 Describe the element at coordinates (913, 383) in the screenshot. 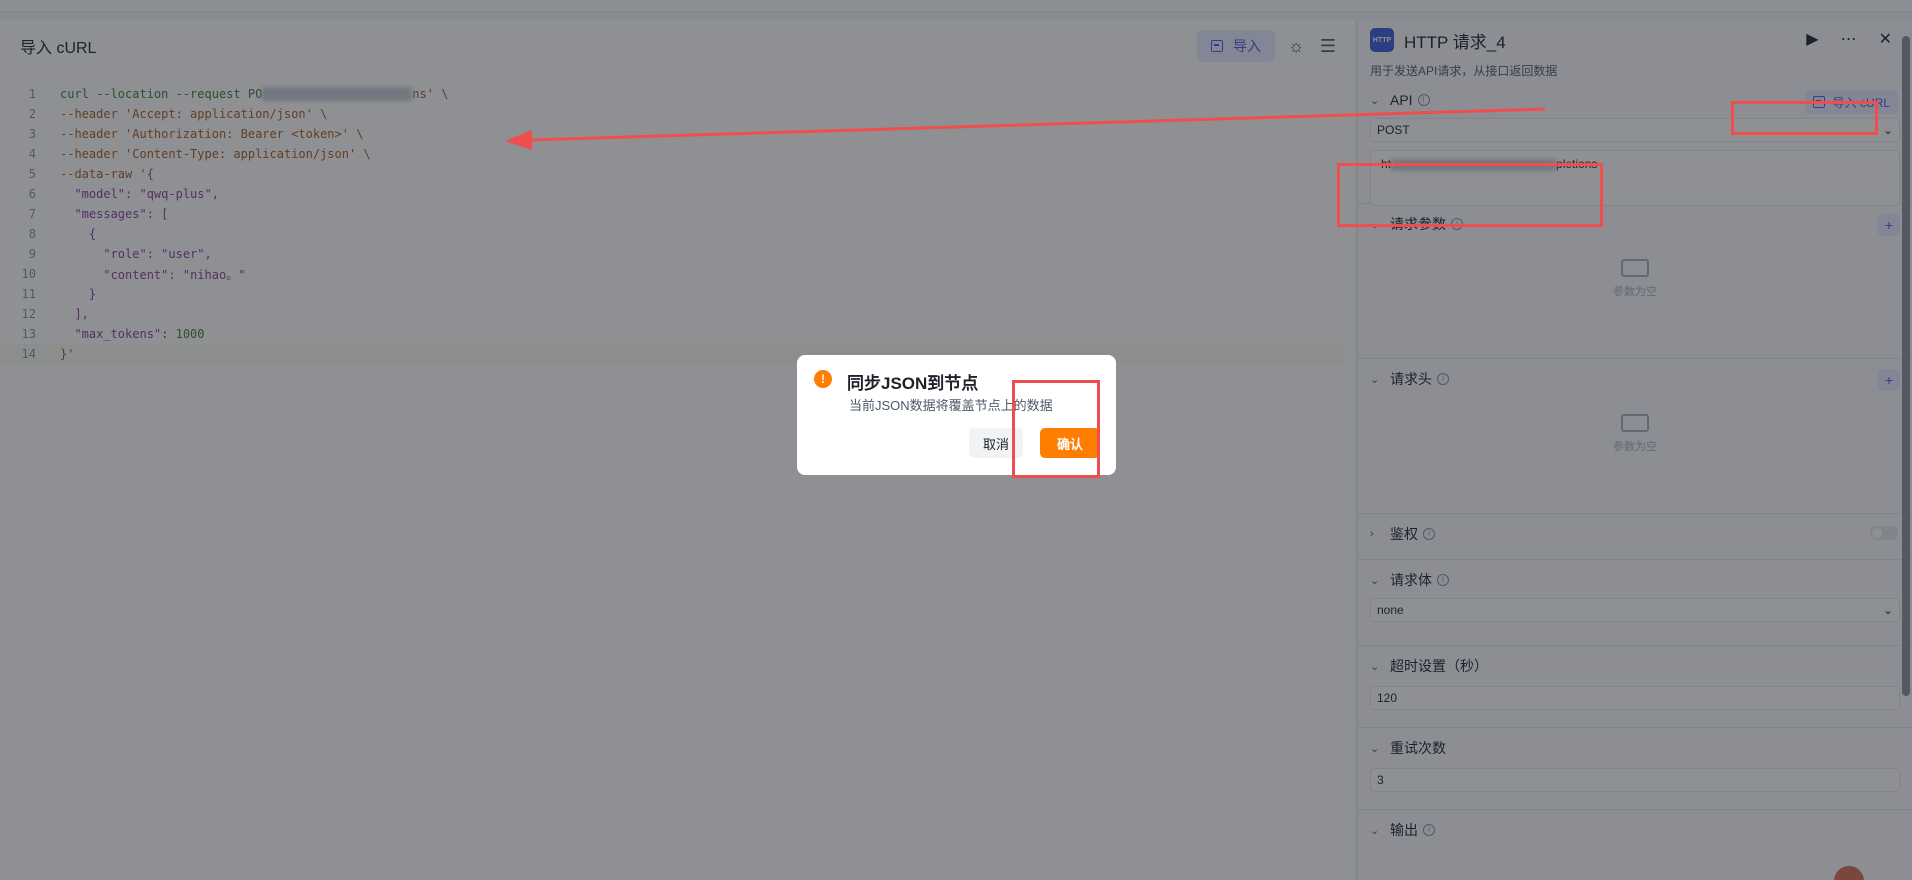

I see `dialog-title: 同步JSON到节点` at that location.